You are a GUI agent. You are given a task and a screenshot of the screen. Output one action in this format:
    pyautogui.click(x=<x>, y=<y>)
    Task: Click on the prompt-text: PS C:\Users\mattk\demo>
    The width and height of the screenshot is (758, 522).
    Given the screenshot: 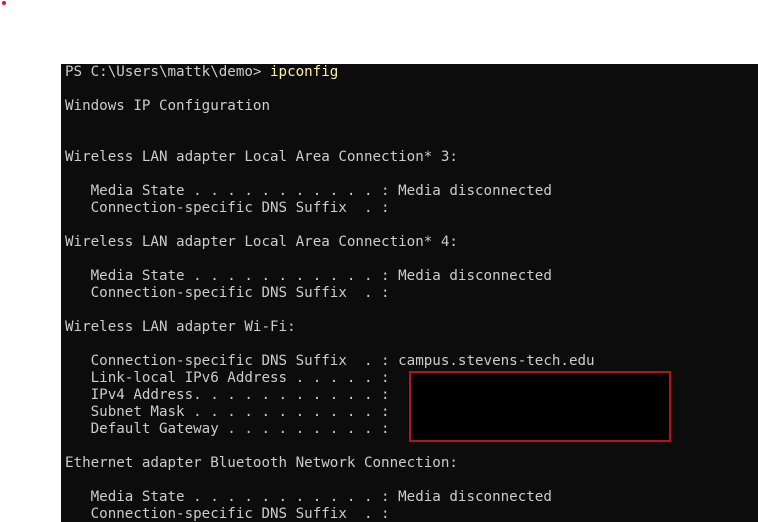 What is the action you would take?
    pyautogui.click(x=167, y=72)
    